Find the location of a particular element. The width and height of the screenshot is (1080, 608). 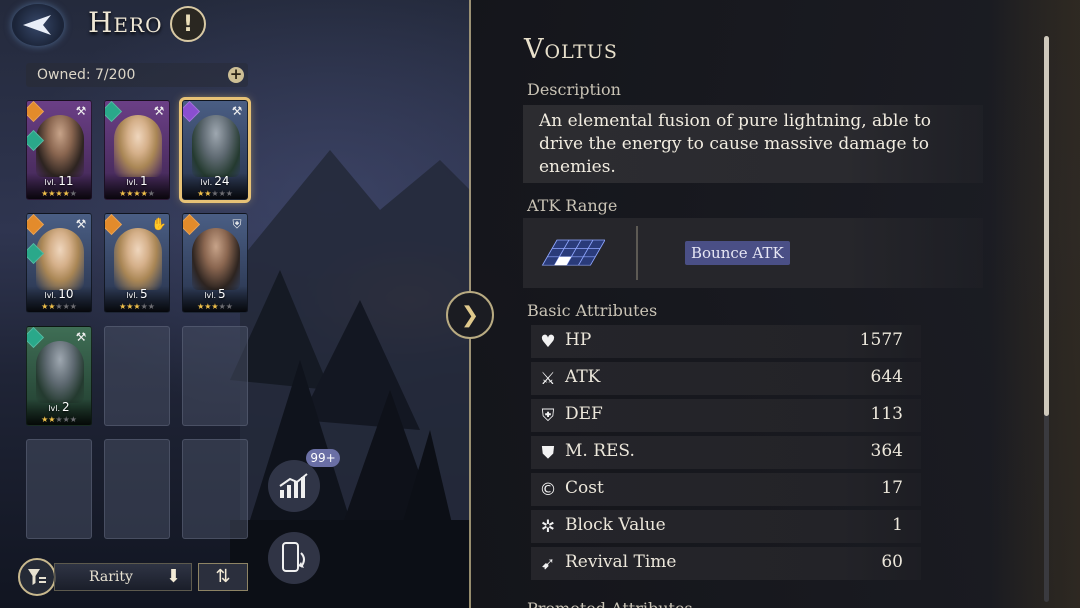

block-icon: ✲ is located at coordinates (548, 527).